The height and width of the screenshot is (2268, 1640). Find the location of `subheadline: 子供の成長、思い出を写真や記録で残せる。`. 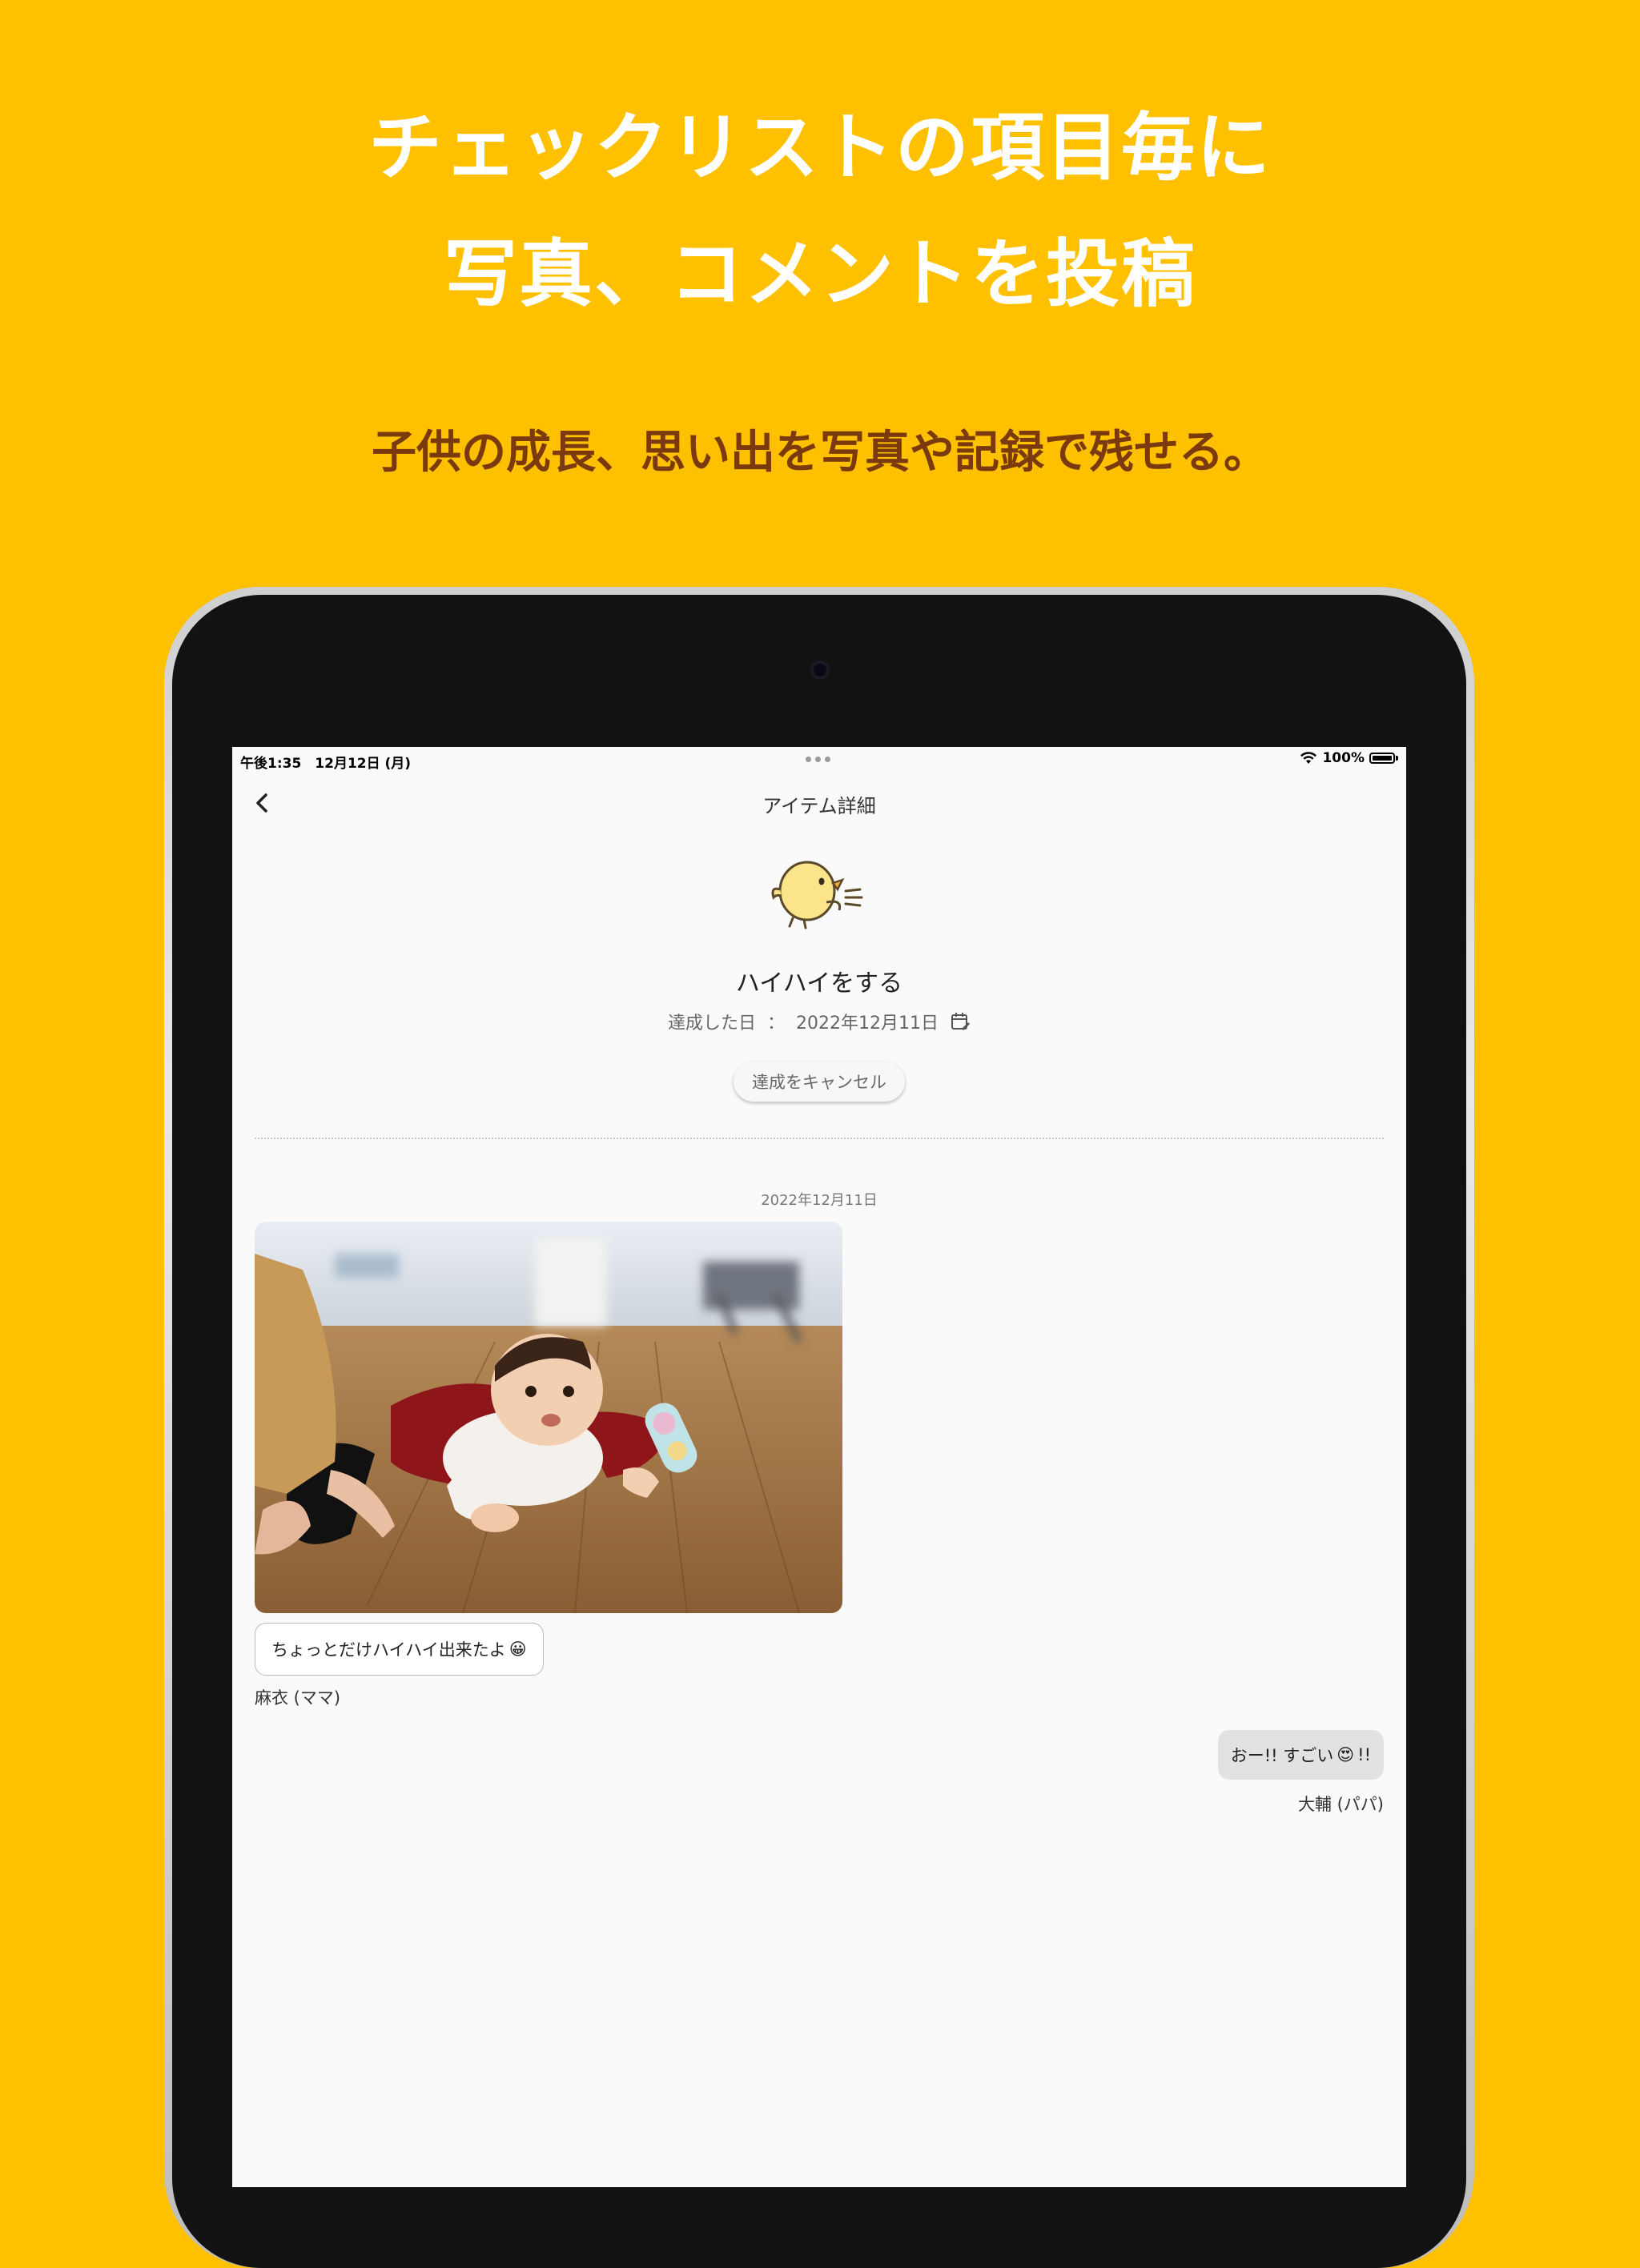

subheadline: 子供の成長、思い出を写真や記録で残せる。 is located at coordinates (820, 453).